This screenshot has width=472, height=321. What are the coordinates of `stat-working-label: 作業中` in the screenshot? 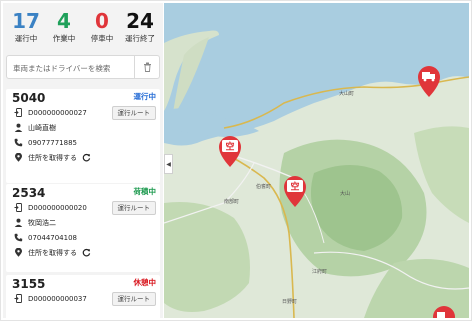 It's located at (64, 38).